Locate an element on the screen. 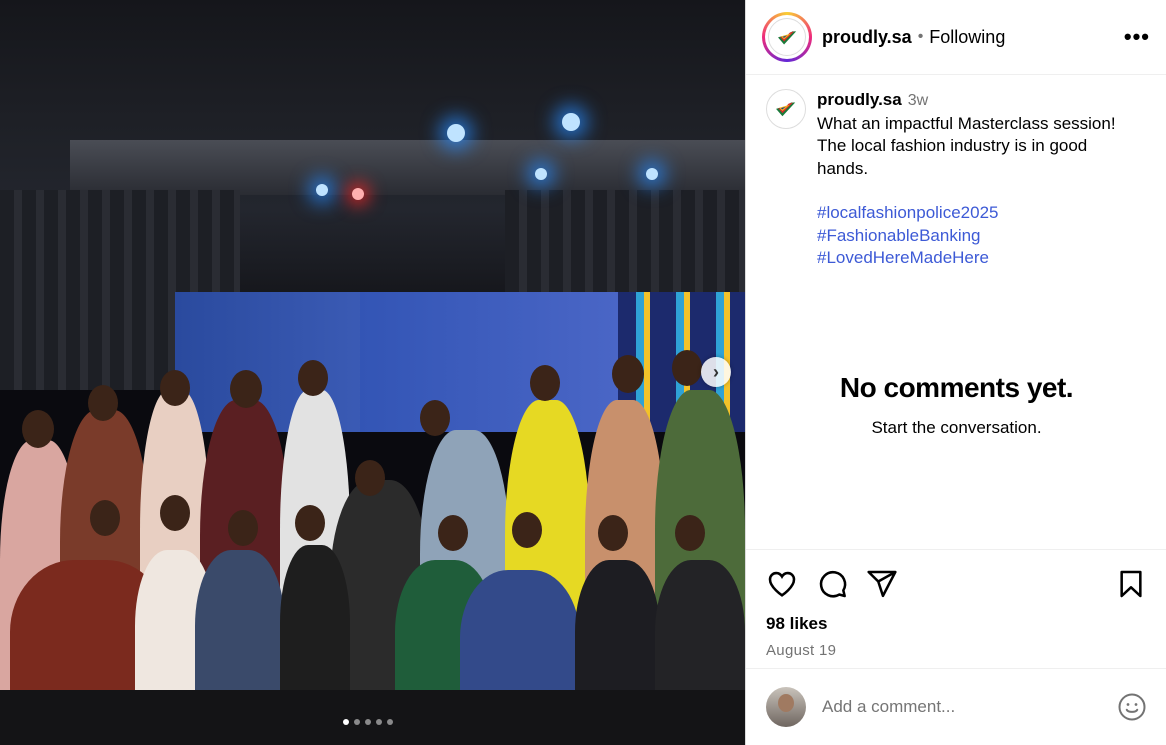 This screenshot has height=745, width=1166. caption-avatar is located at coordinates (786, 109).